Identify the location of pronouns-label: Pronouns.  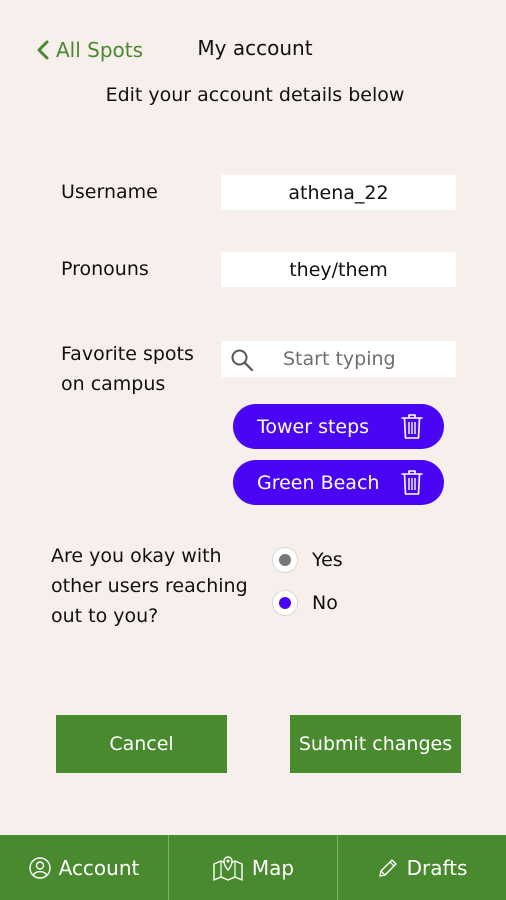
(105, 269).